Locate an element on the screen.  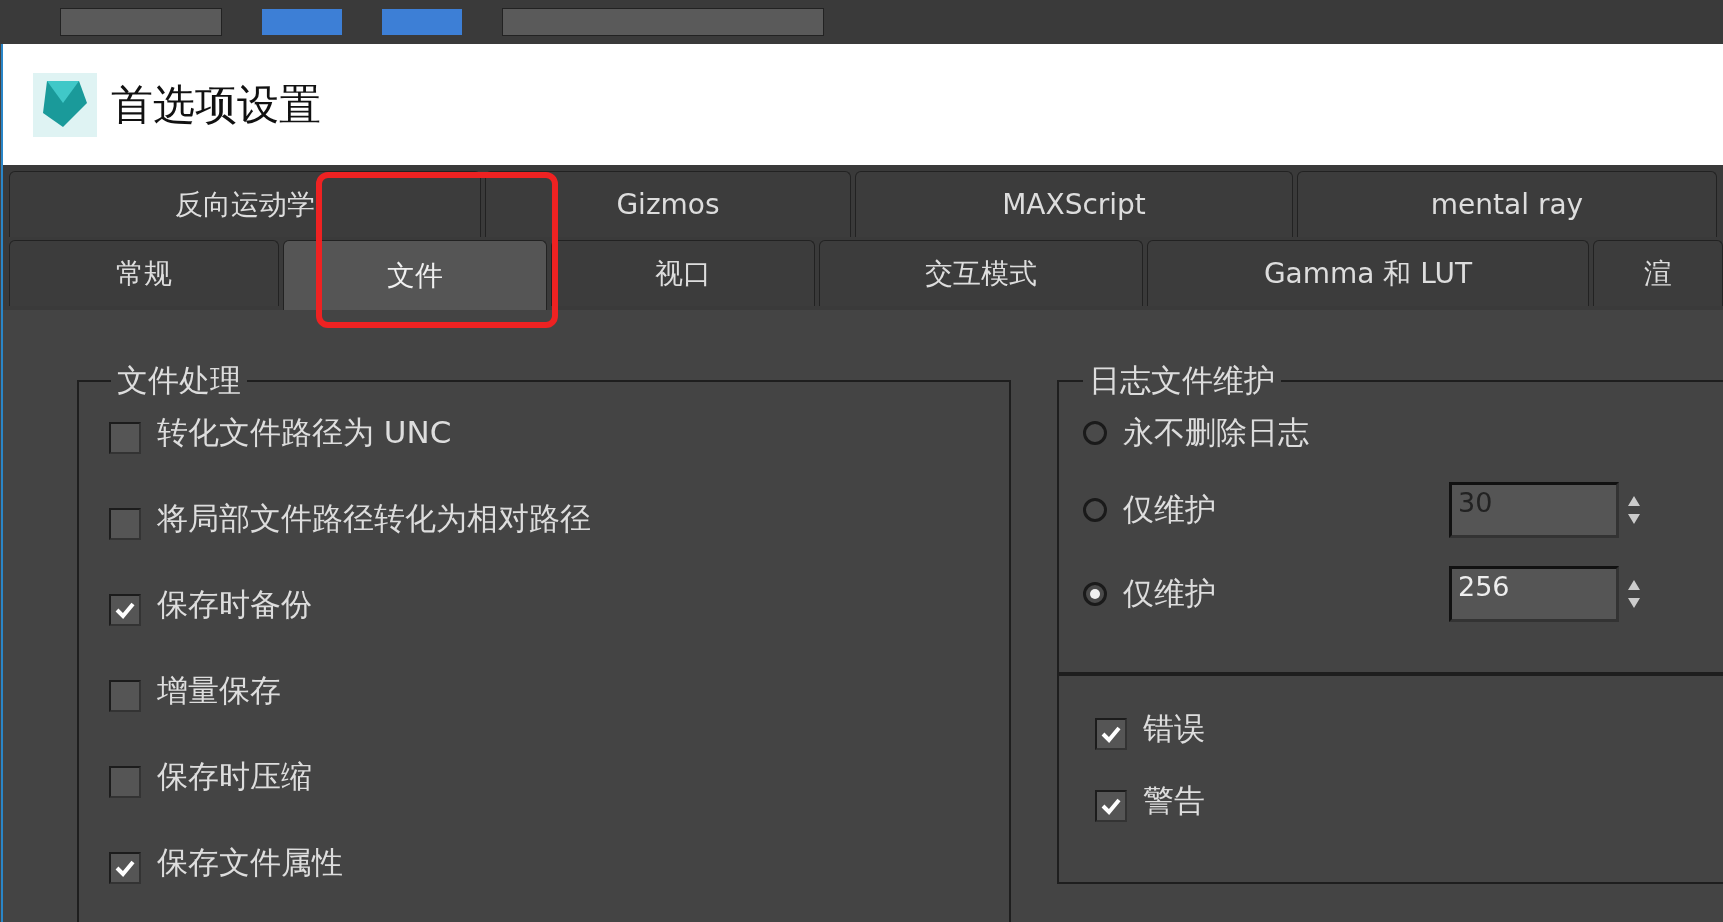
tab: 交互模式 is located at coordinates (981, 273).